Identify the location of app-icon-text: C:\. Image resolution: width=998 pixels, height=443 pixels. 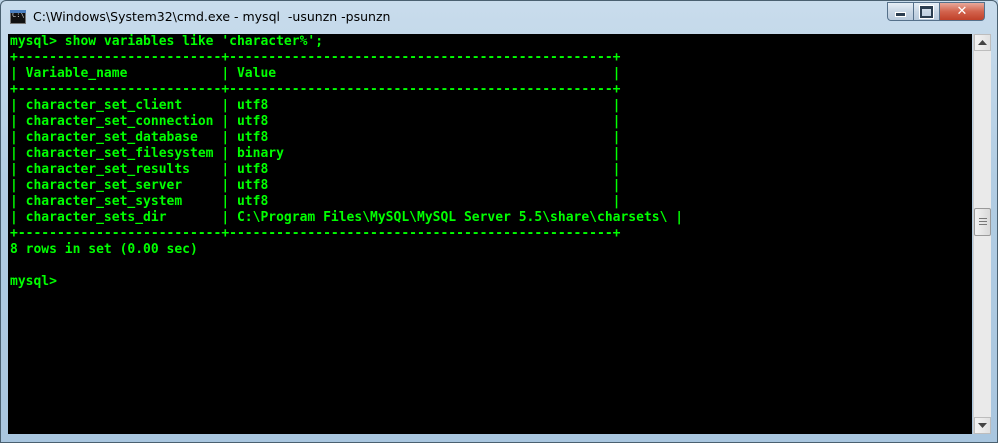
(18, 15).